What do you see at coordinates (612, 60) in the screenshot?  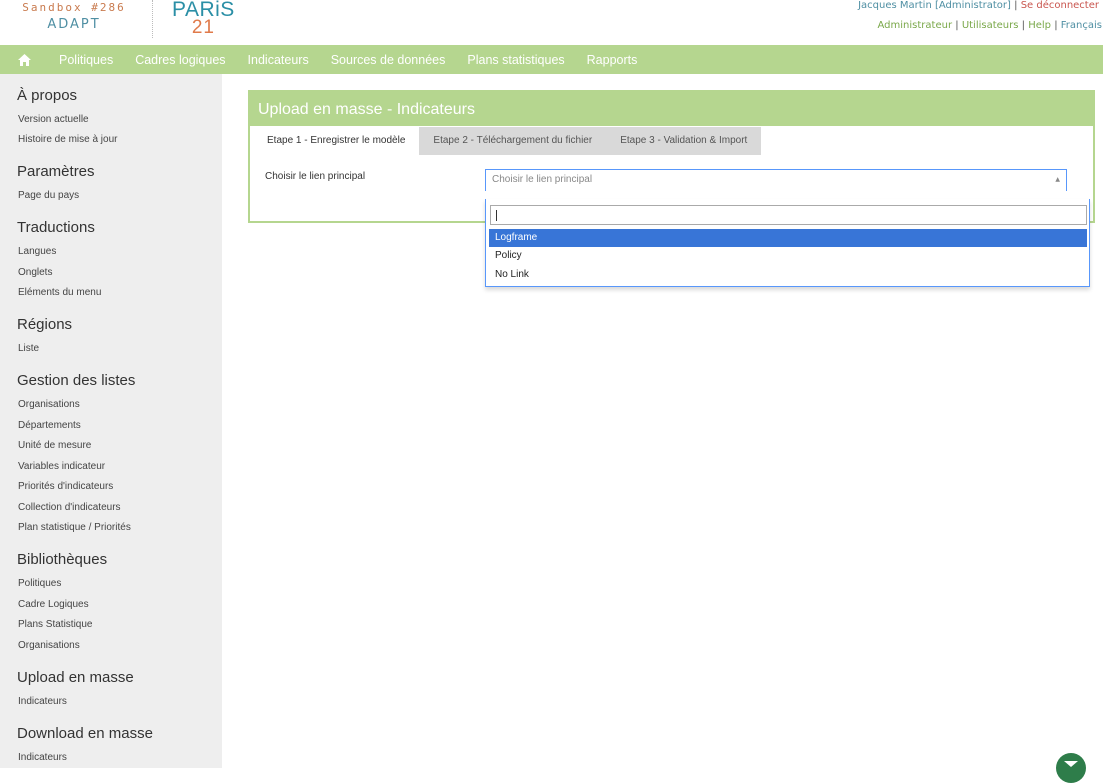 I see `nav-rapports: Rapports` at bounding box center [612, 60].